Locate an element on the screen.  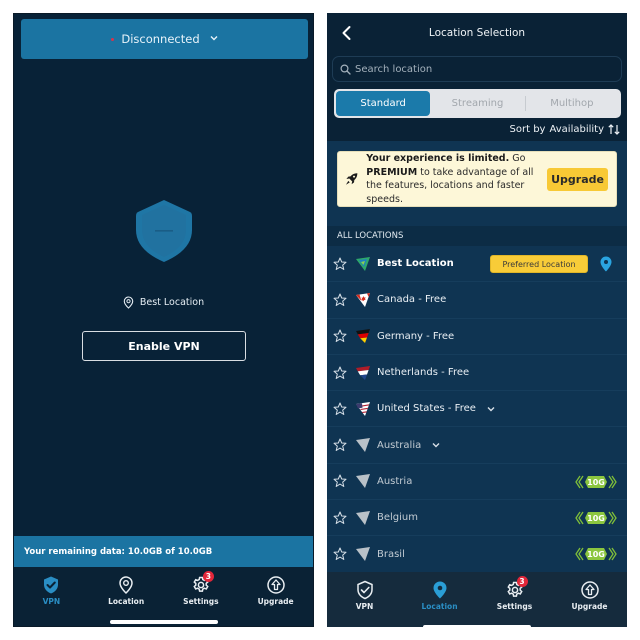
shield-disconnected-icon is located at coordinates (164, 231).